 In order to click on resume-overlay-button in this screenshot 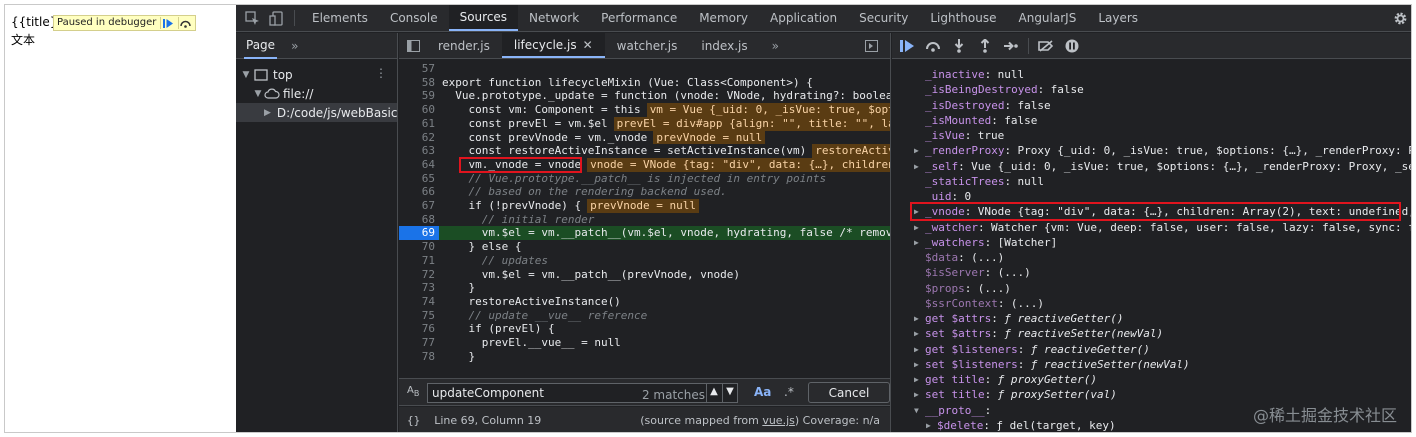, I will do `click(167, 23)`.